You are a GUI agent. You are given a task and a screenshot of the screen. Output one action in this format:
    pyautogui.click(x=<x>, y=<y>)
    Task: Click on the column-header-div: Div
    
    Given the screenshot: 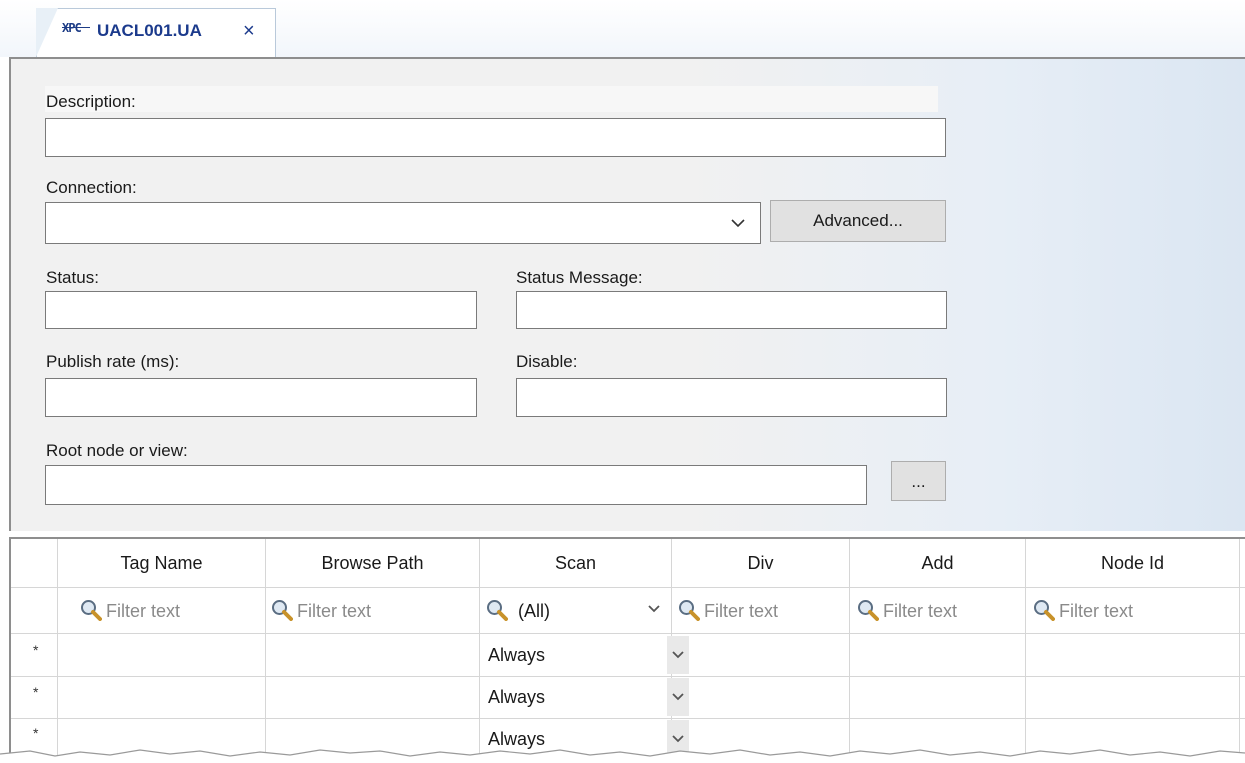 What is the action you would take?
    pyautogui.click(x=761, y=563)
    